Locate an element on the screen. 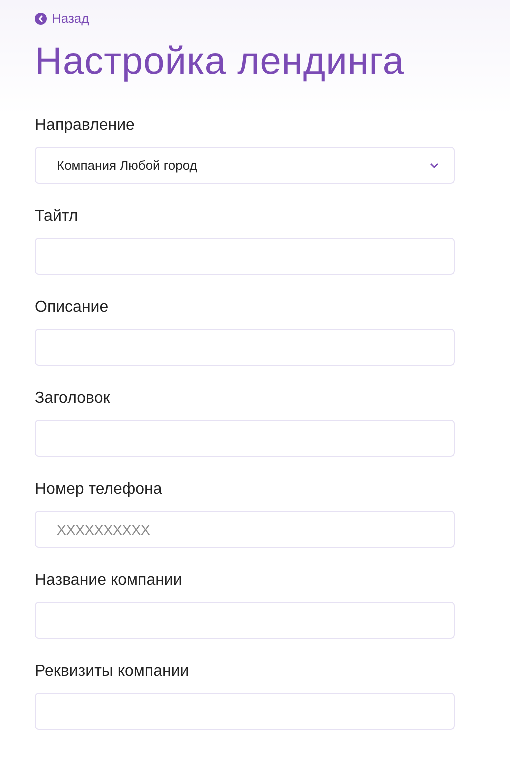  dropdown: Компания Любой город is located at coordinates (245, 165).